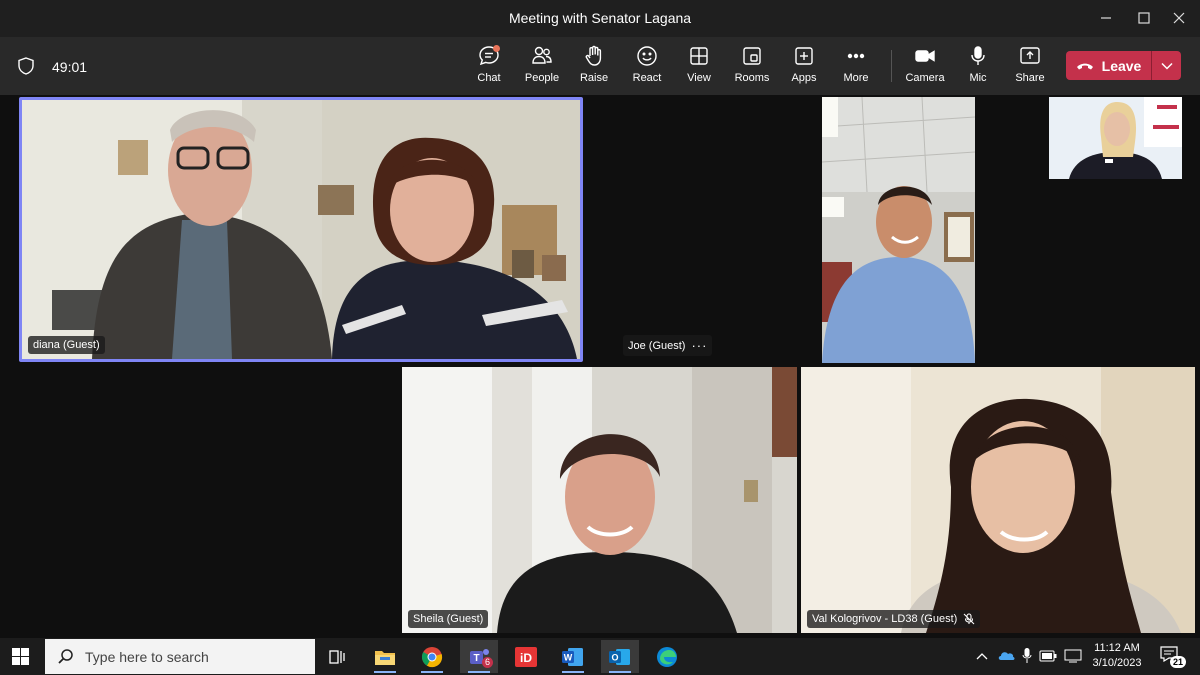 This screenshot has width=1200, height=675. What do you see at coordinates (804, 67) in the screenshot?
I see `apps-button: Apps` at bounding box center [804, 67].